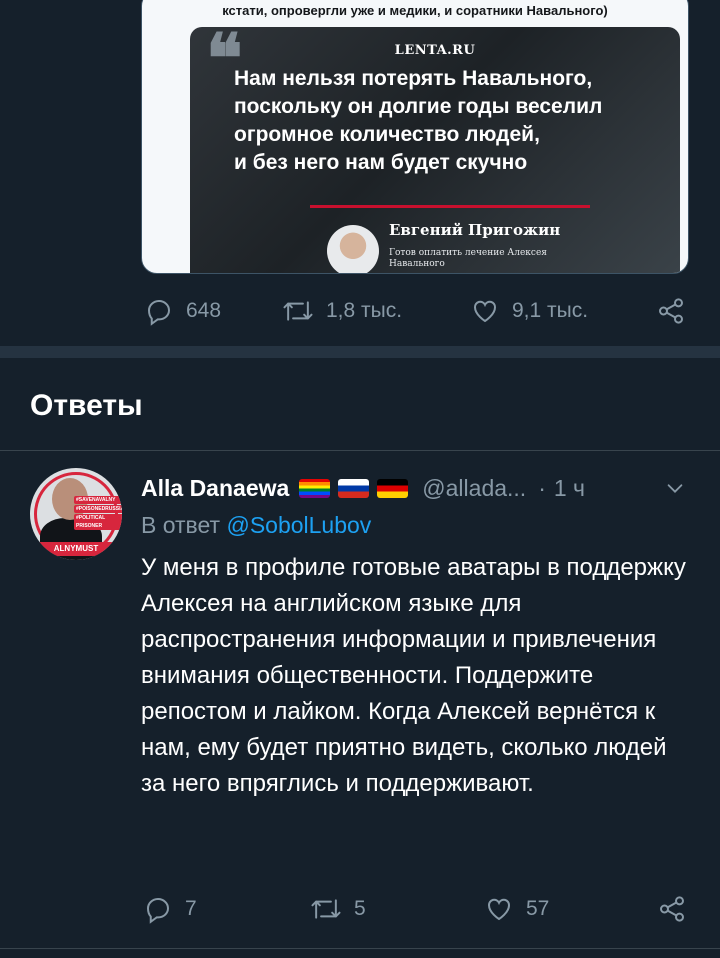 Image resolution: width=720 pixels, height=958 pixels. I want to click on reply-button: 648, so click(182, 311).